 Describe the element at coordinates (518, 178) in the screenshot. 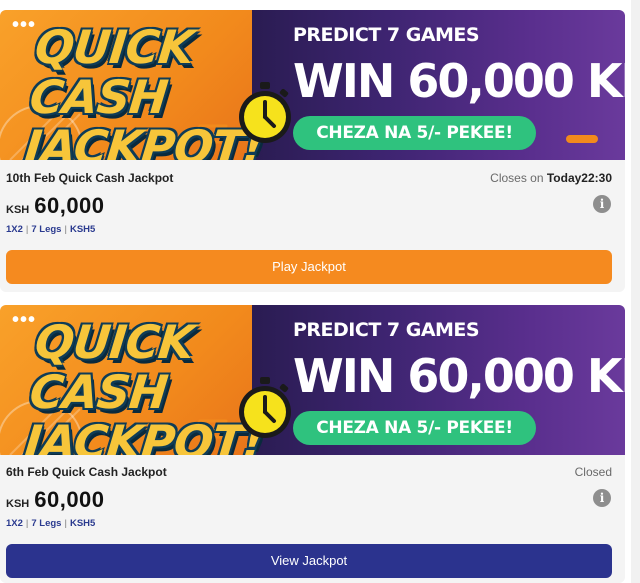

I see `status-prefix: Closes on` at that location.